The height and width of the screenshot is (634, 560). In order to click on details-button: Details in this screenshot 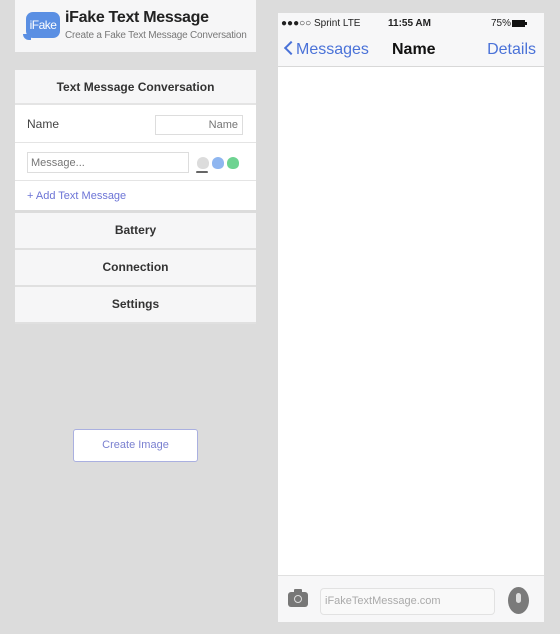, I will do `click(511, 50)`.